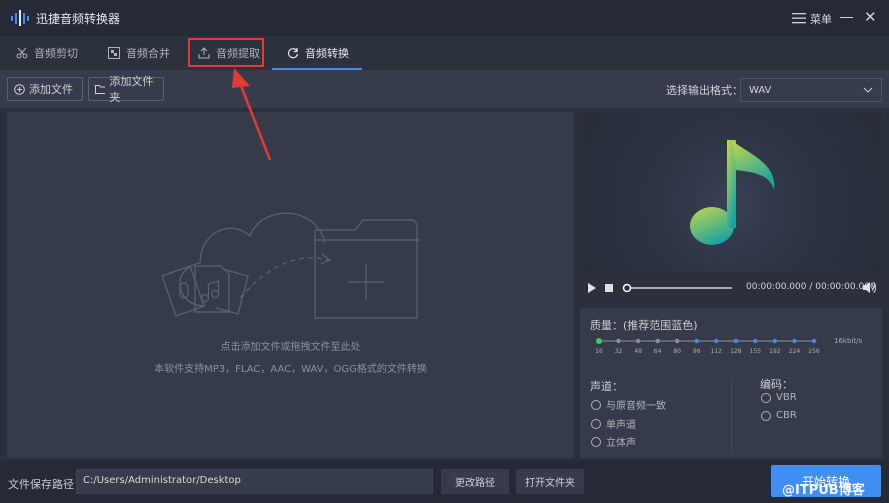  Describe the element at coordinates (794, 351) in the screenshot. I see `quality-tick-label: 224` at that location.